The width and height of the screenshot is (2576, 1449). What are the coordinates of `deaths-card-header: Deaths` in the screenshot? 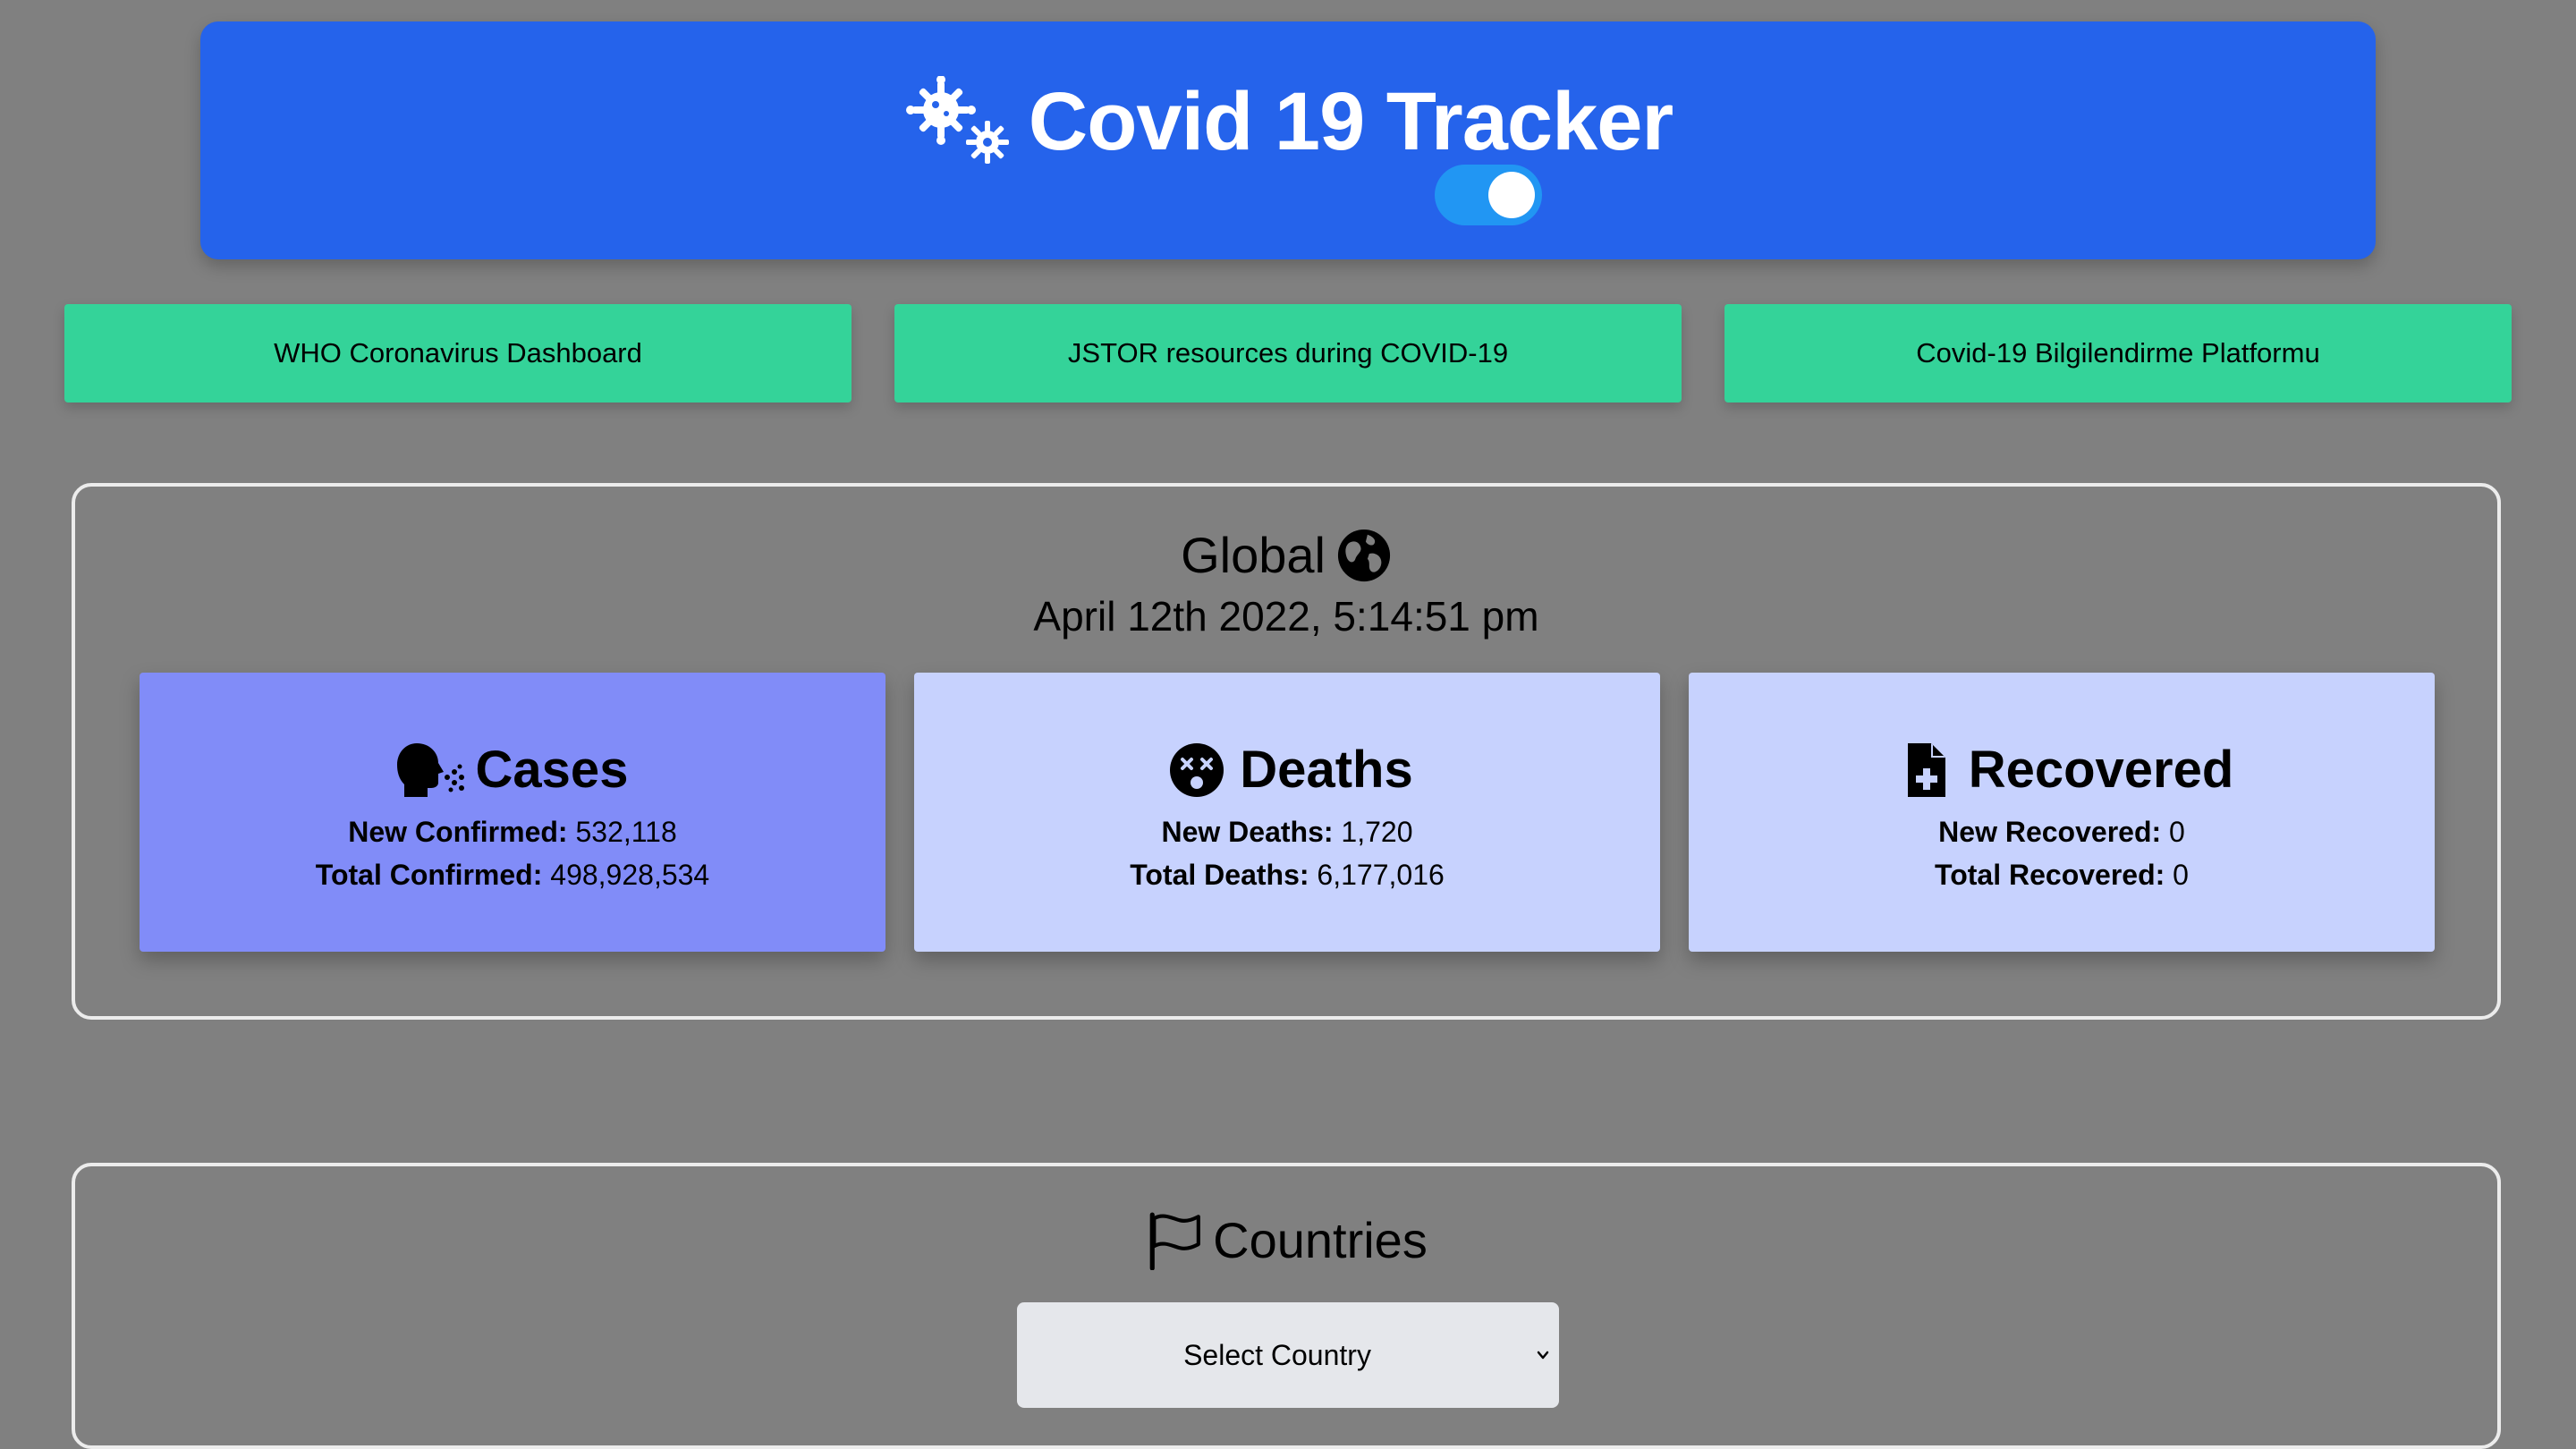 It's located at (1287, 770).